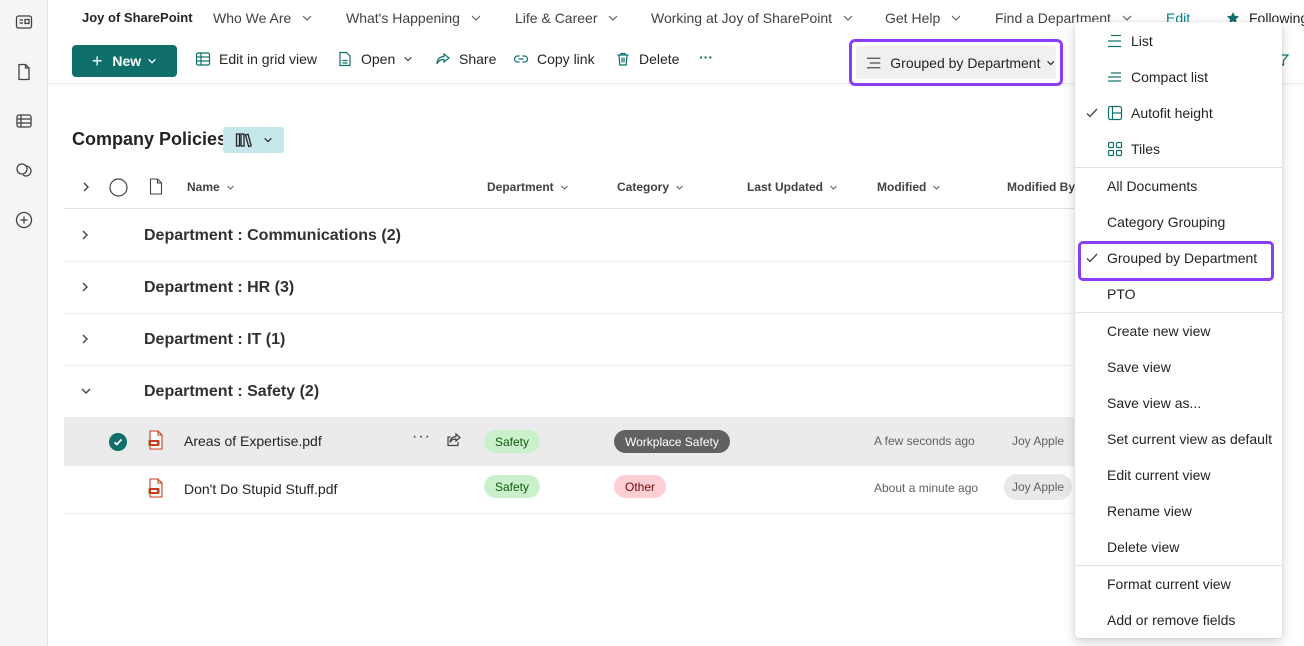 Image resolution: width=1304 pixels, height=646 pixels. Describe the element at coordinates (1178, 547) in the screenshot. I see `menu-item-delete-view: Delete view` at that location.